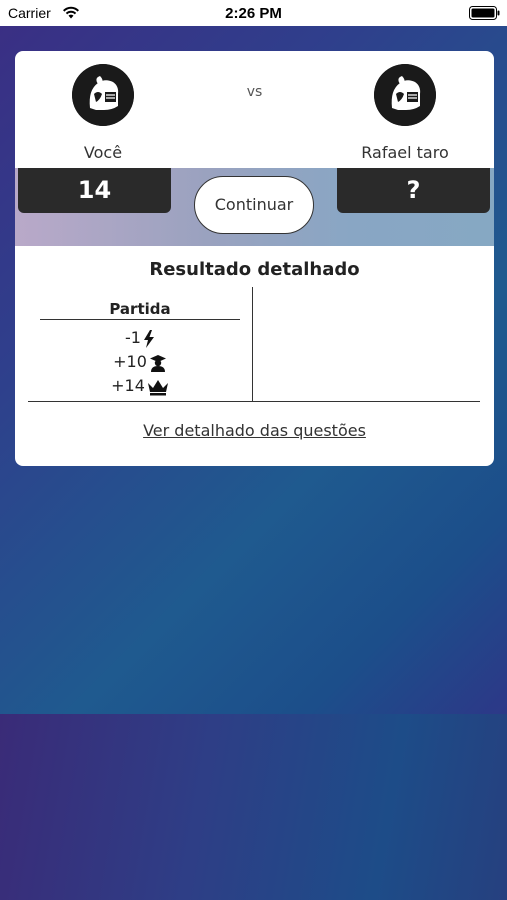 The height and width of the screenshot is (900, 507). What do you see at coordinates (254, 430) in the screenshot?
I see `question-details-link: Ver detalhado das questões` at bounding box center [254, 430].